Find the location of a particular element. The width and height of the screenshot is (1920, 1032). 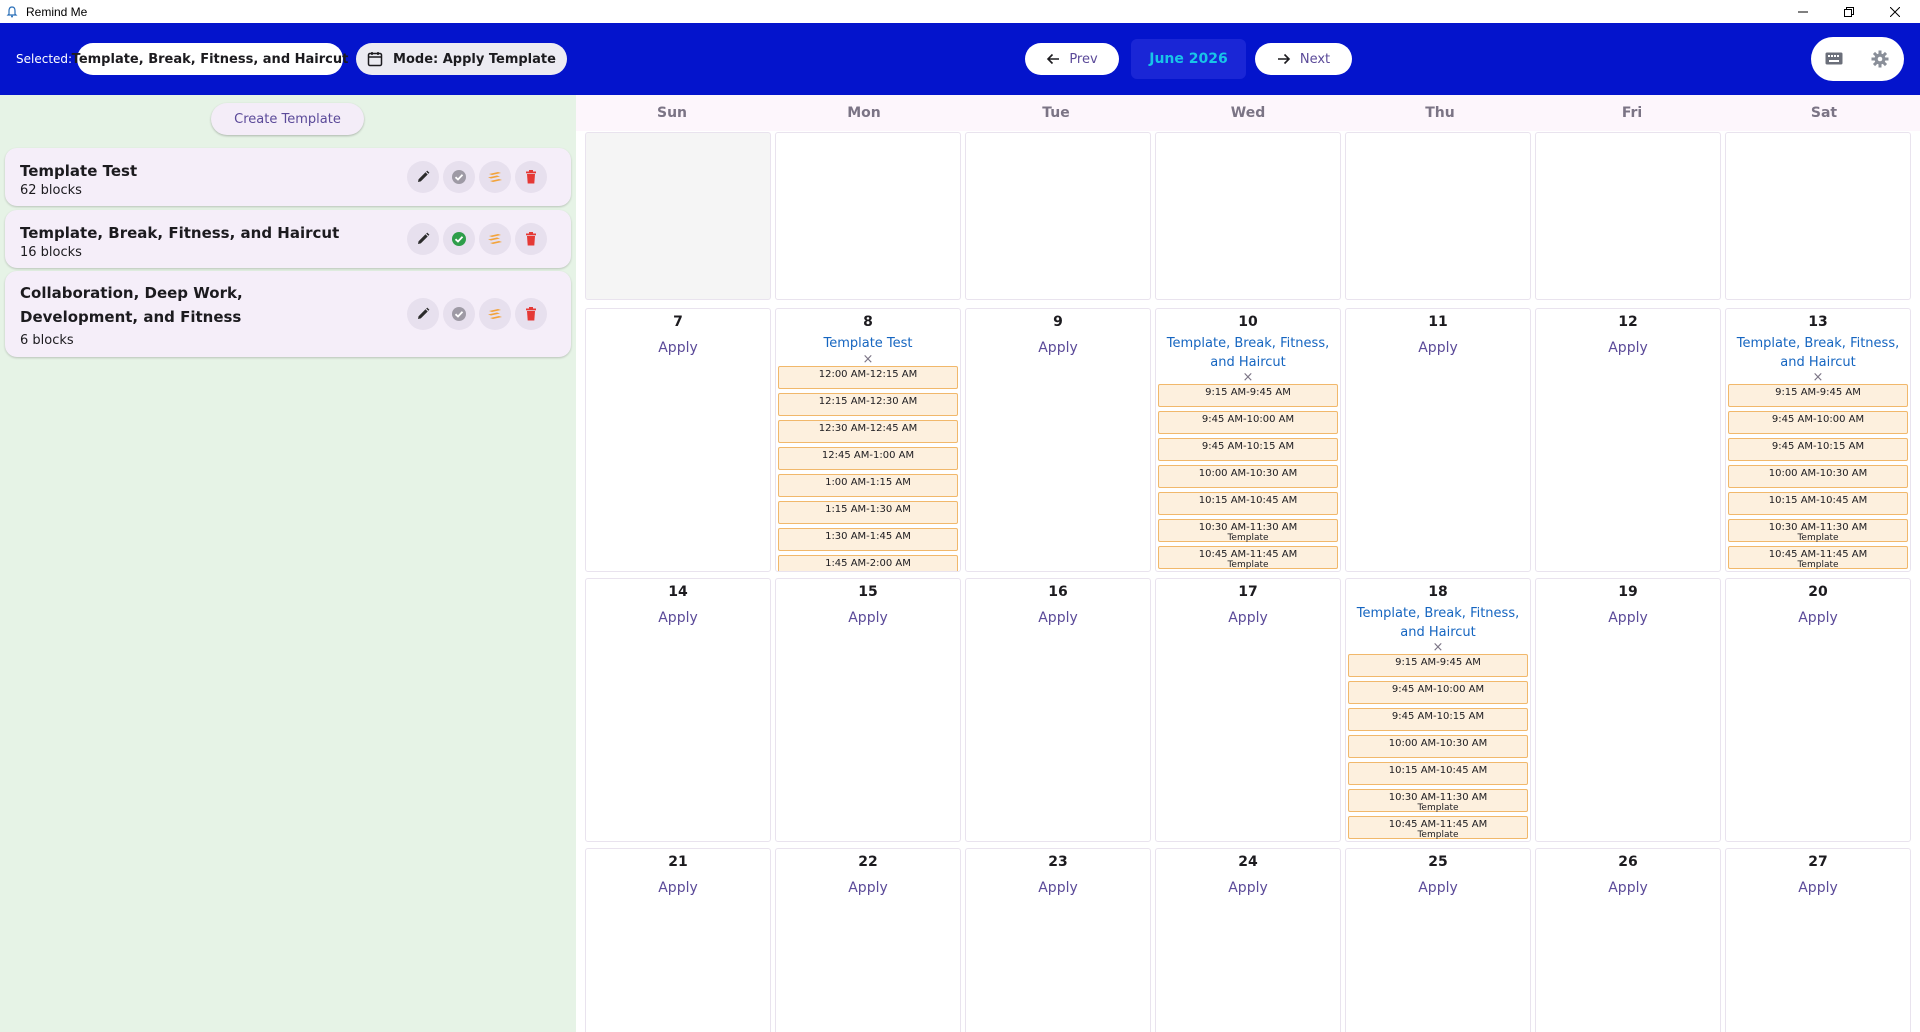

next-month-button: Next is located at coordinates (1303, 59).